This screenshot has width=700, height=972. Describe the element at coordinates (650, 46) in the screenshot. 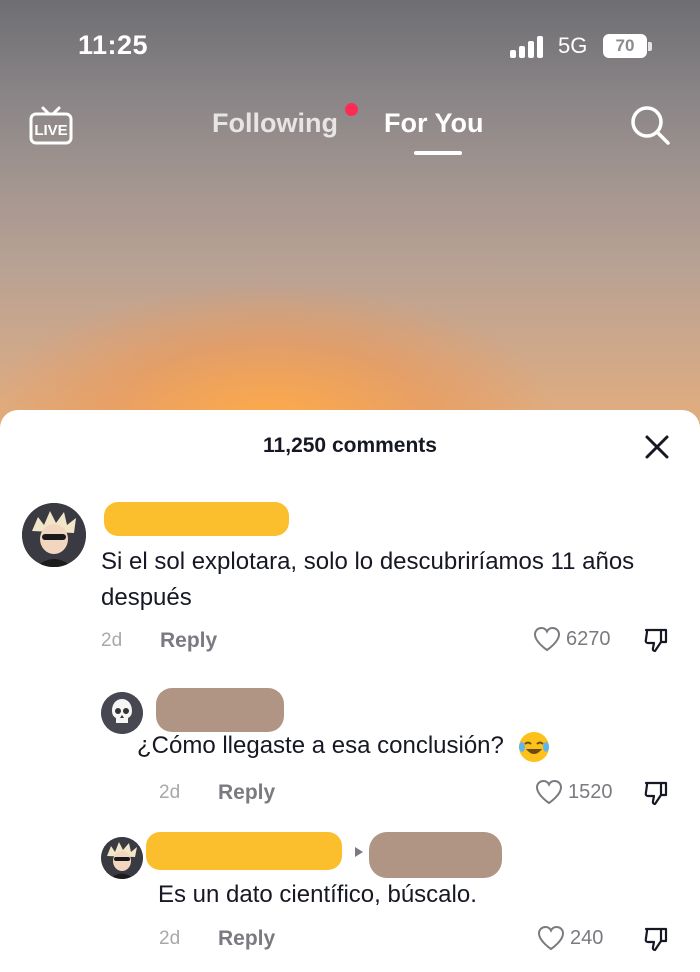

I see `battery-tip` at that location.